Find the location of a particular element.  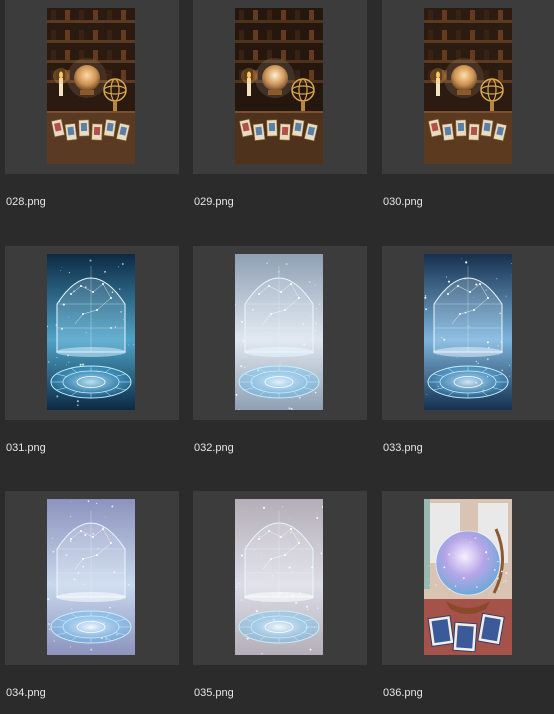

file-name-label: 033.png is located at coordinates (403, 448).